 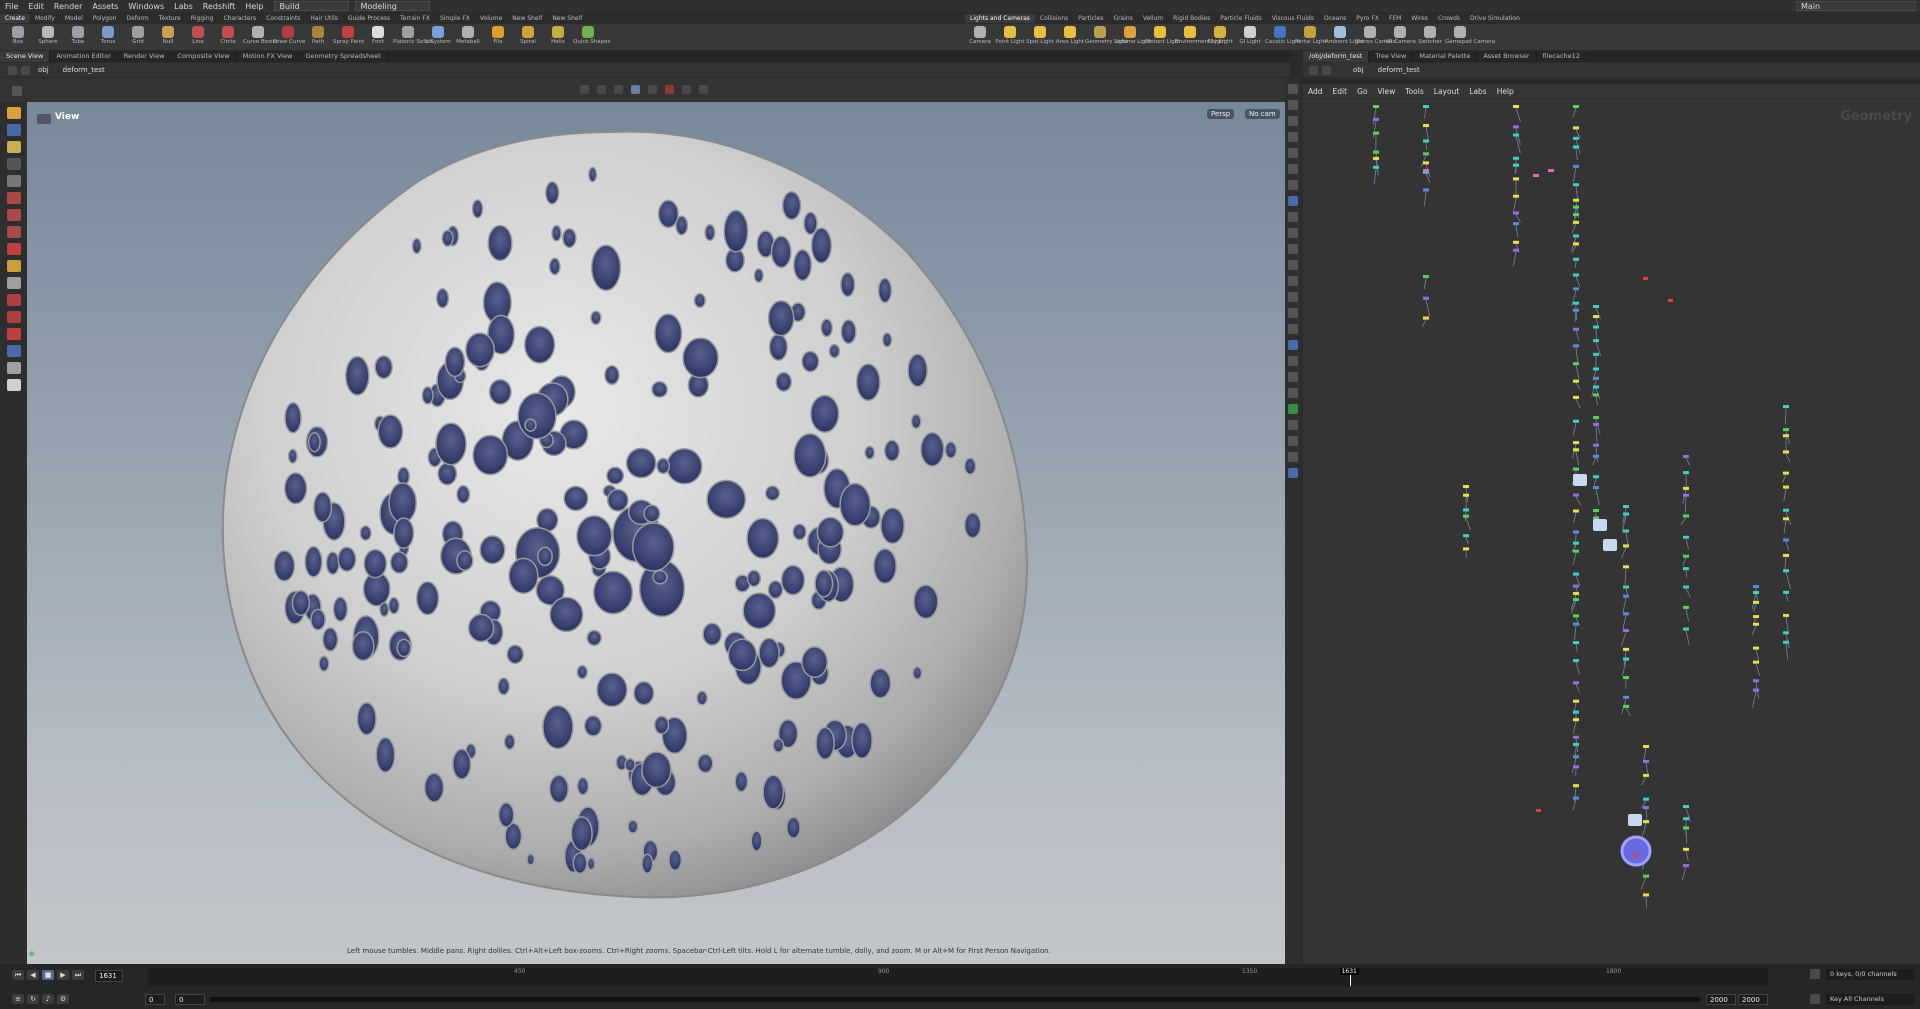 What do you see at coordinates (78, 34) in the screenshot?
I see `shelf-tool: Tube` at bounding box center [78, 34].